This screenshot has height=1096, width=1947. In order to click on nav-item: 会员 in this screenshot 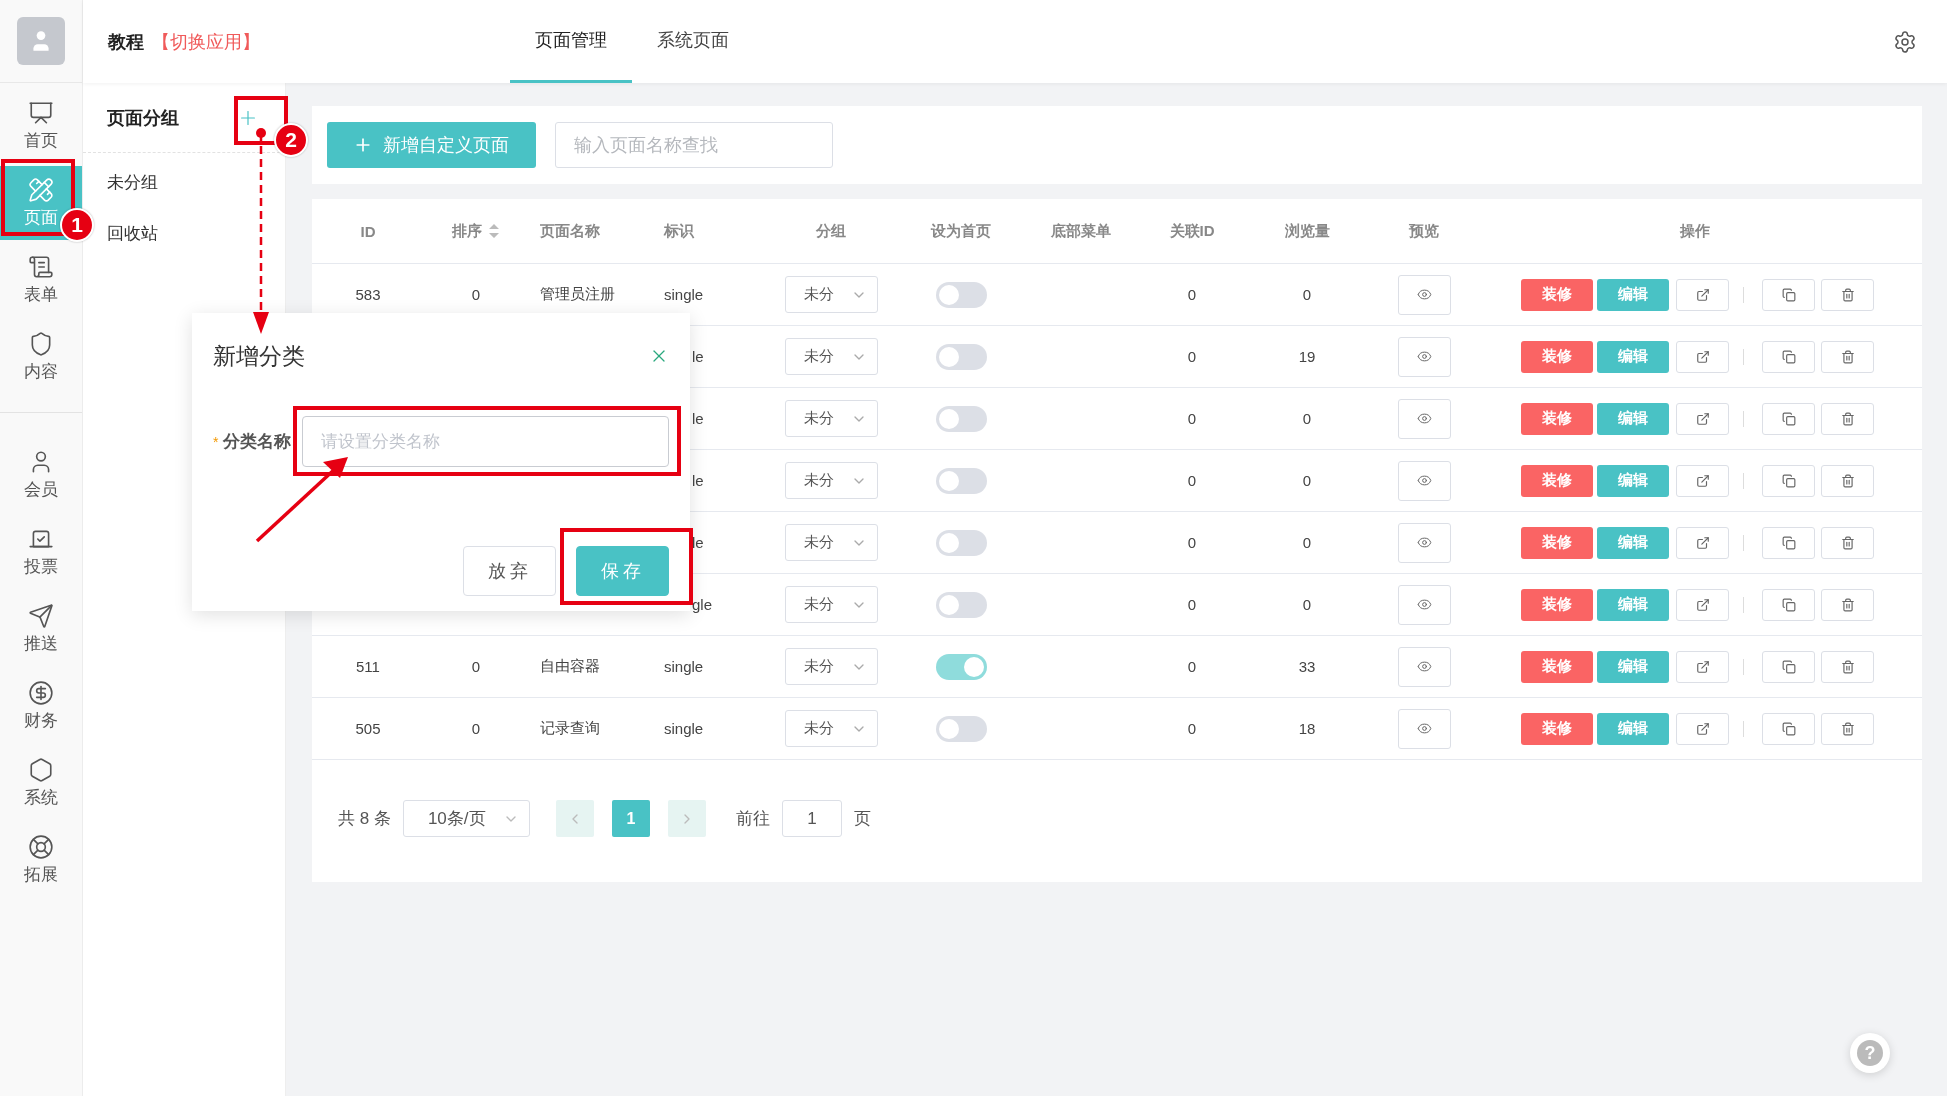, I will do `click(41, 475)`.